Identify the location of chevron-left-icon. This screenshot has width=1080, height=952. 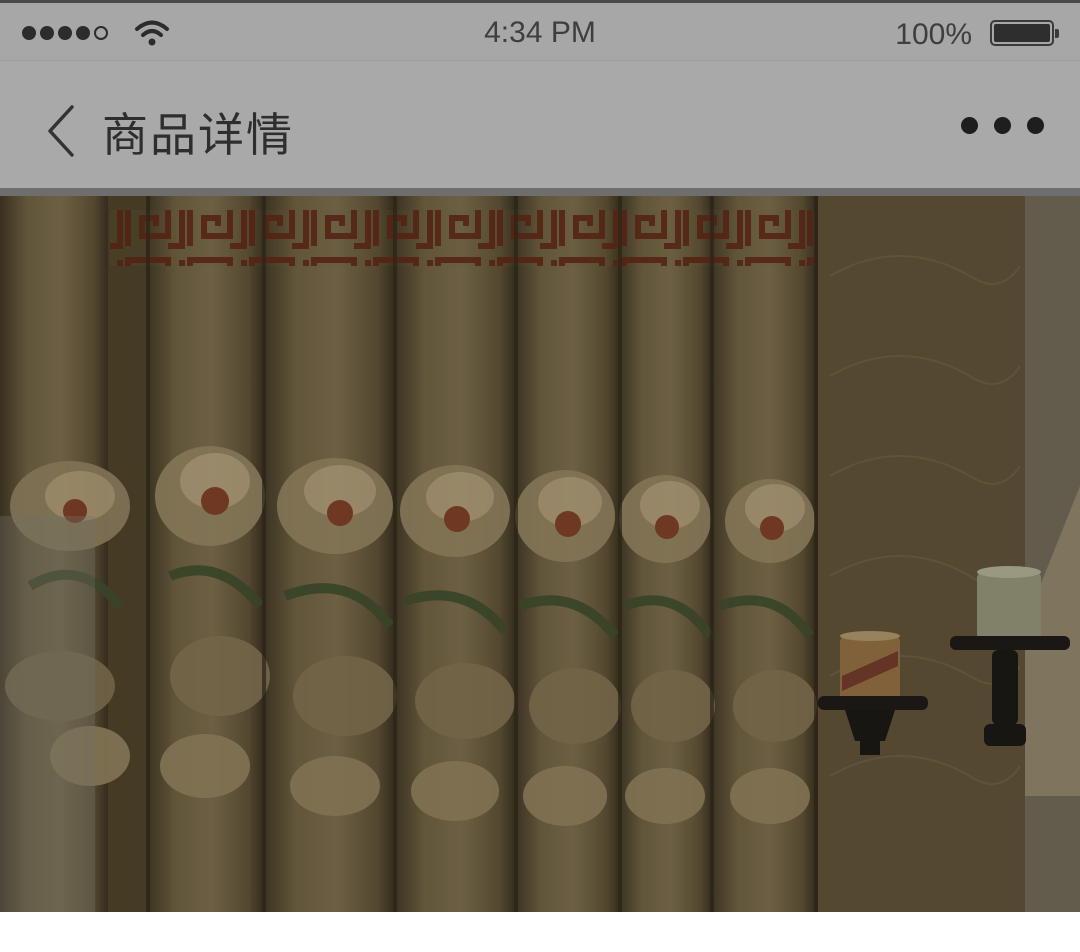
(61, 131).